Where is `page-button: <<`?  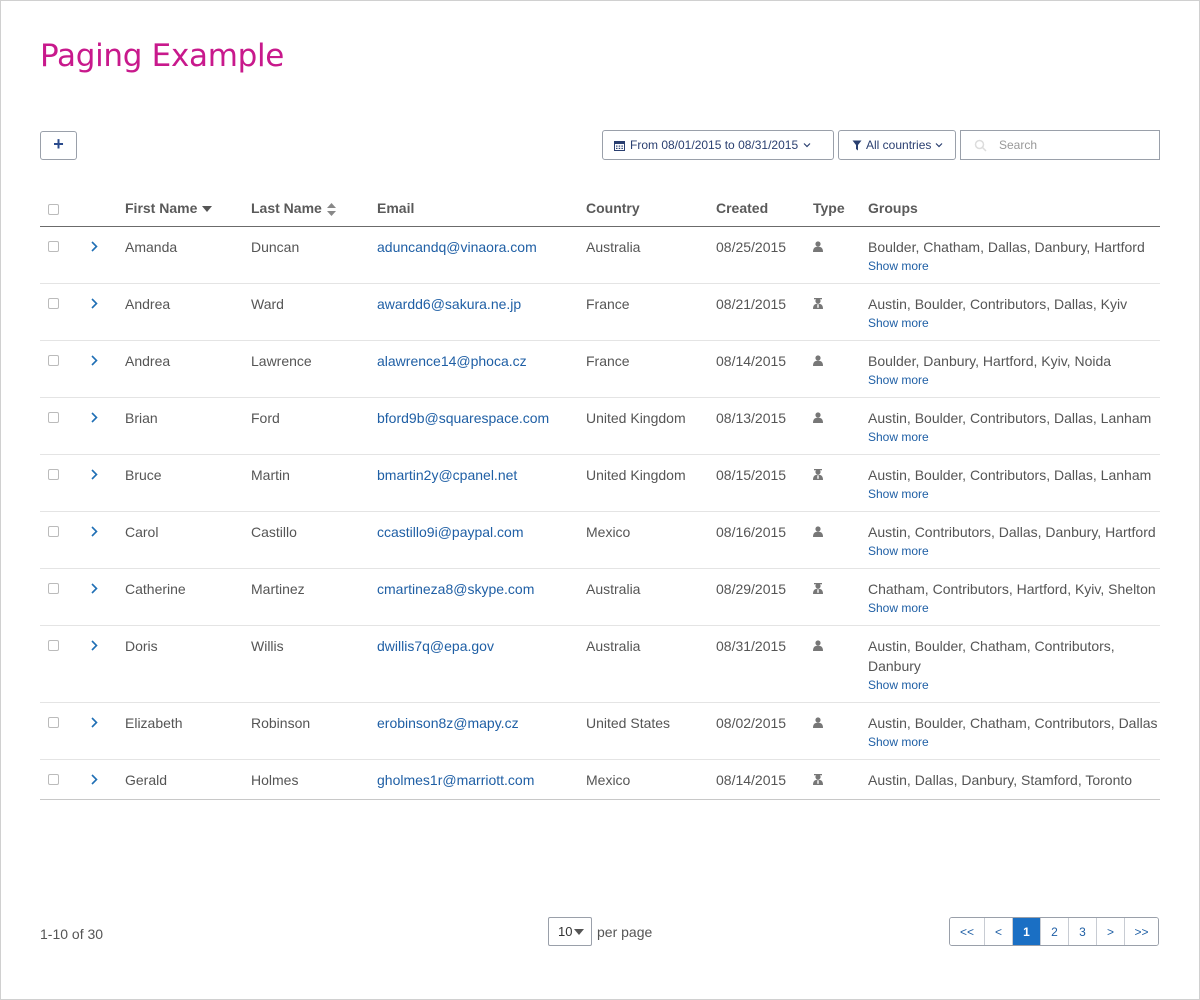
page-button: << is located at coordinates (967, 931).